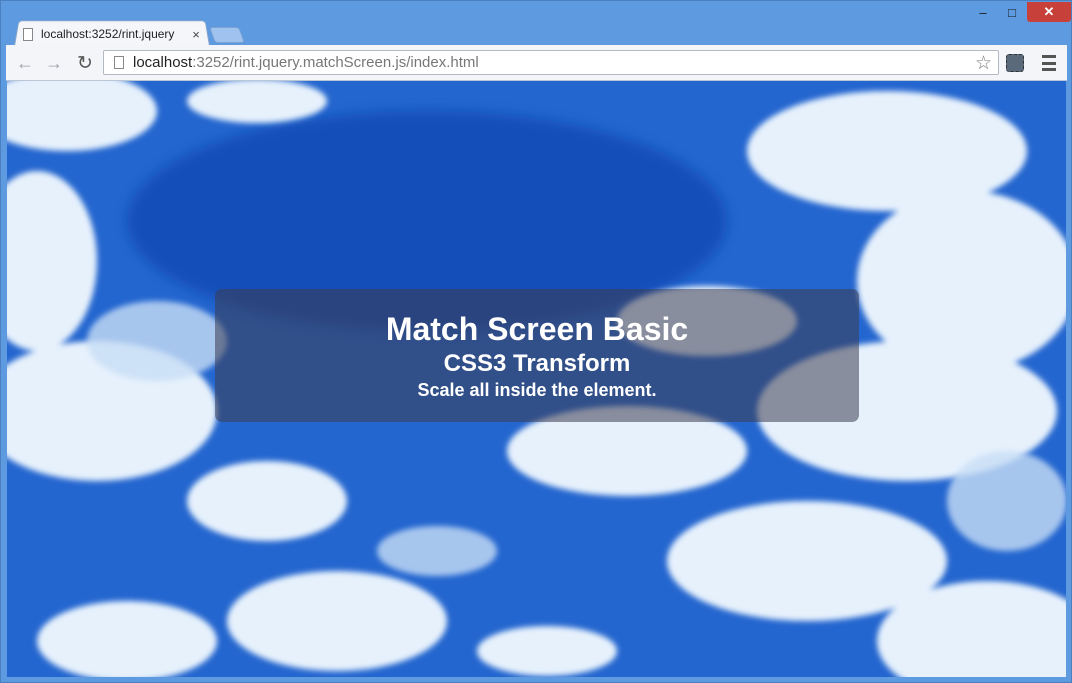 This screenshot has width=1072, height=683. What do you see at coordinates (163, 62) in the screenshot?
I see `url-host: localhost` at bounding box center [163, 62].